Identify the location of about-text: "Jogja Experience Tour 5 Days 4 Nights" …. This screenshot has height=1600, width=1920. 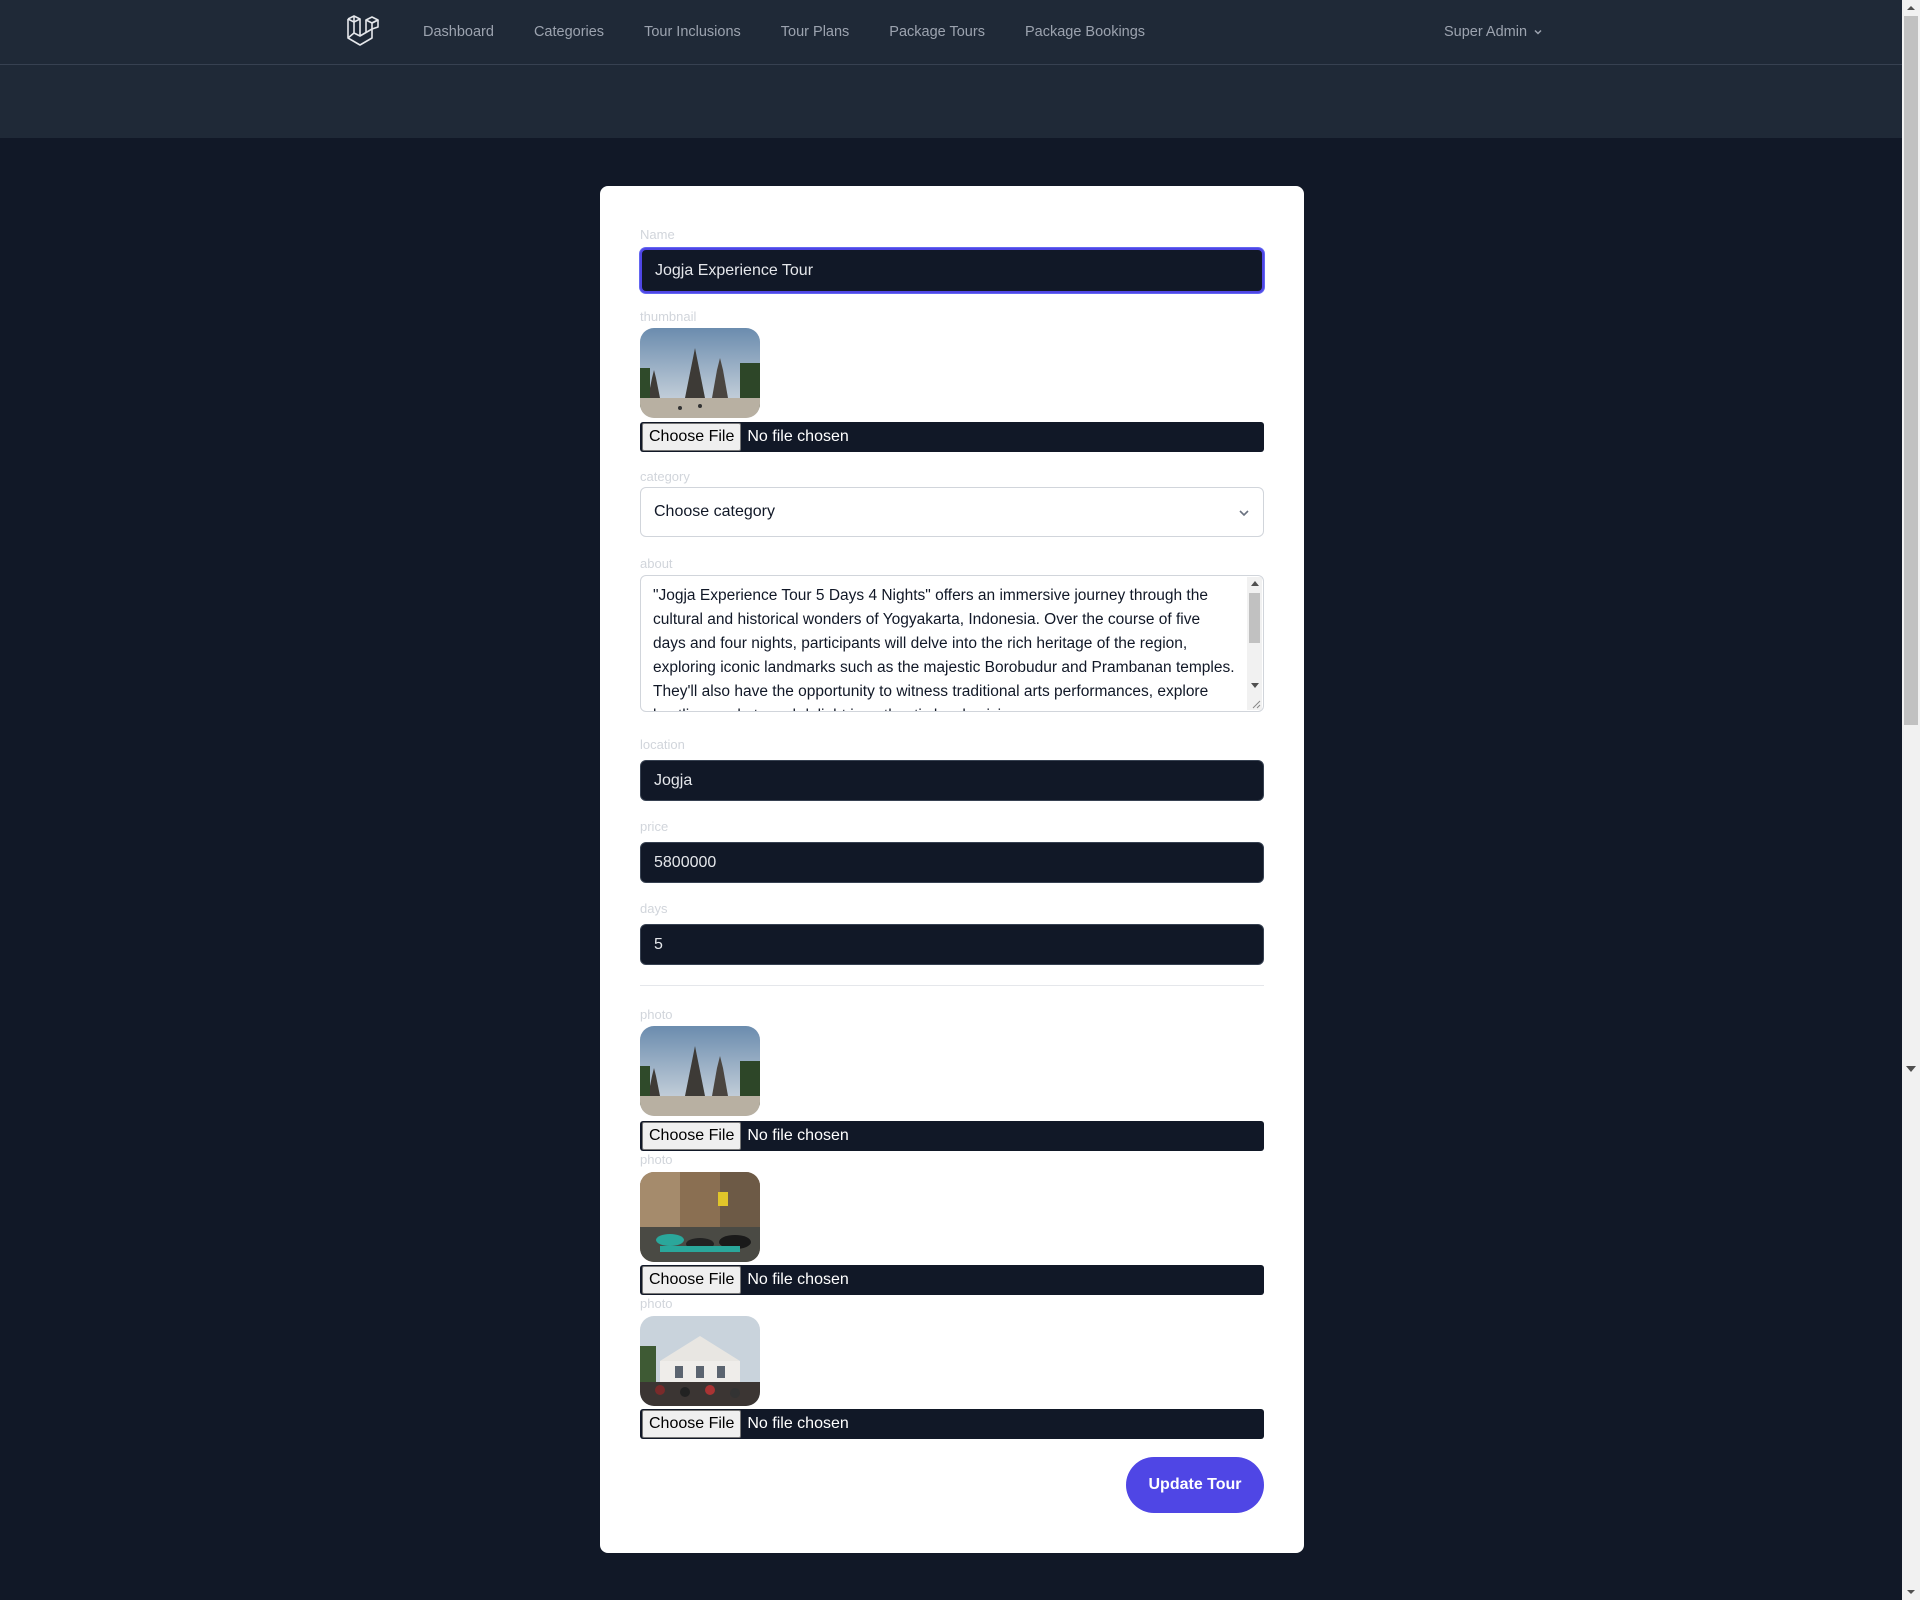
(944, 649).